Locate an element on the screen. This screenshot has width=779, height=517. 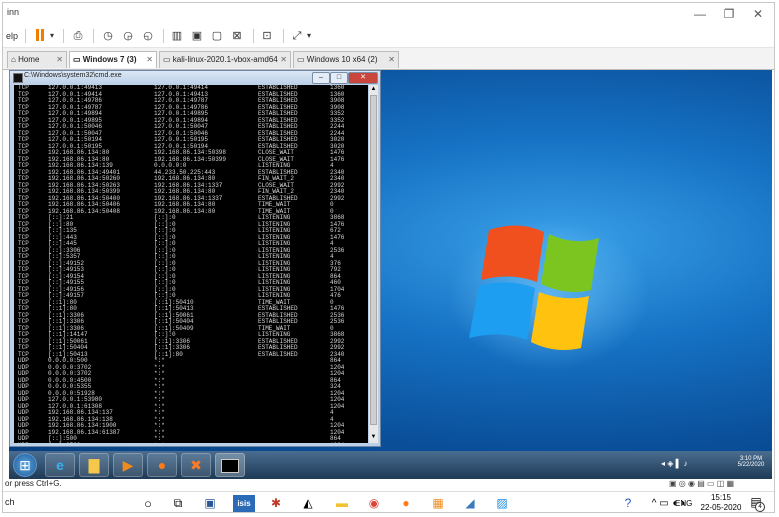
thumbnail-bar-icon: ▣ is located at coordinates (197, 36).